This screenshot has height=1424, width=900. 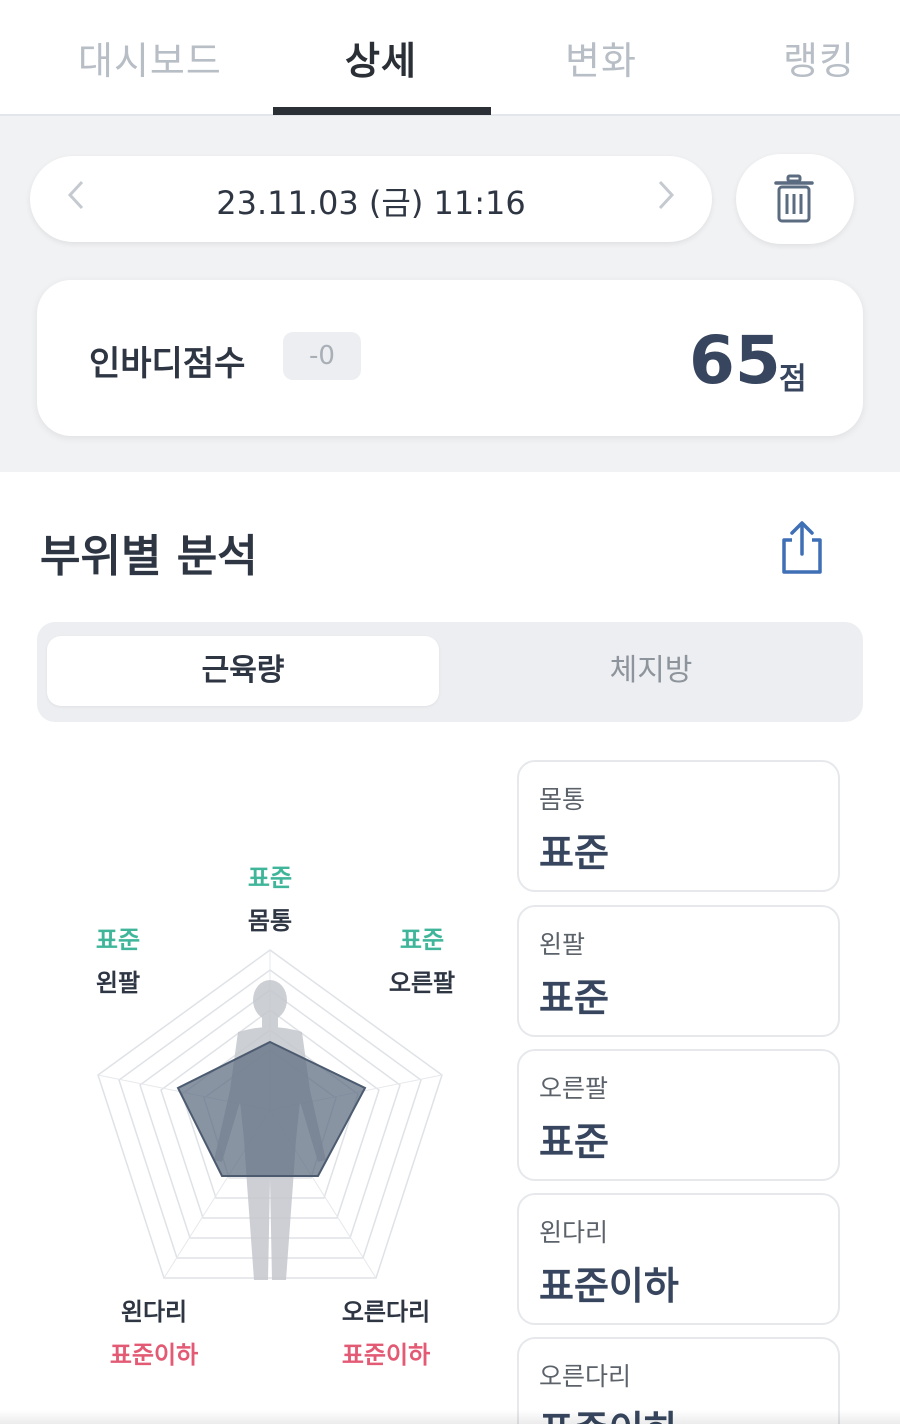 What do you see at coordinates (819, 57) in the screenshot?
I see `tab-ranking: 랭킹` at bounding box center [819, 57].